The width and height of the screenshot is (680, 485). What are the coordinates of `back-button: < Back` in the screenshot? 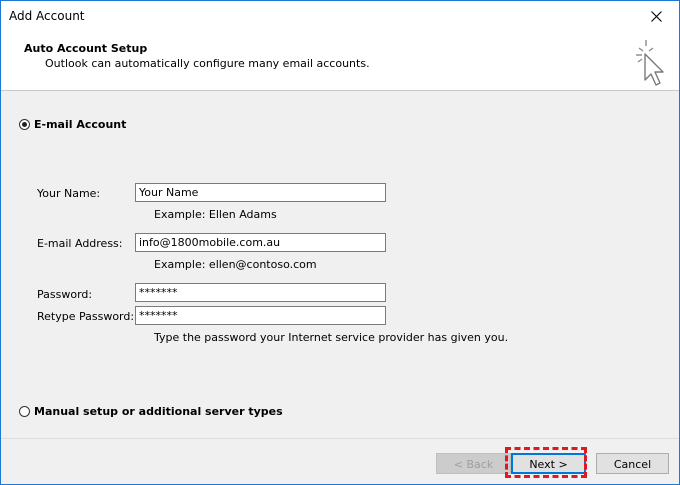 It's located at (473, 463).